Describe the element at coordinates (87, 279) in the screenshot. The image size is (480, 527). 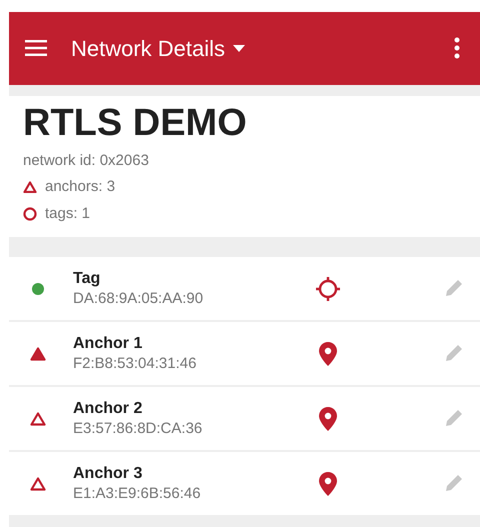
I see `device-name: Tag` at that location.